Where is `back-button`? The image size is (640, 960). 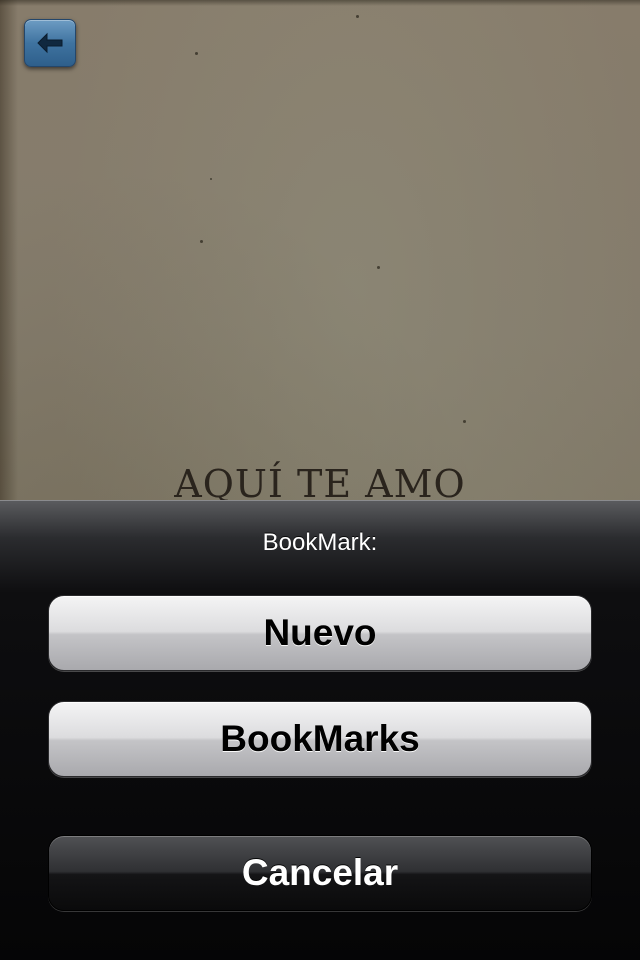 back-button is located at coordinates (50, 43).